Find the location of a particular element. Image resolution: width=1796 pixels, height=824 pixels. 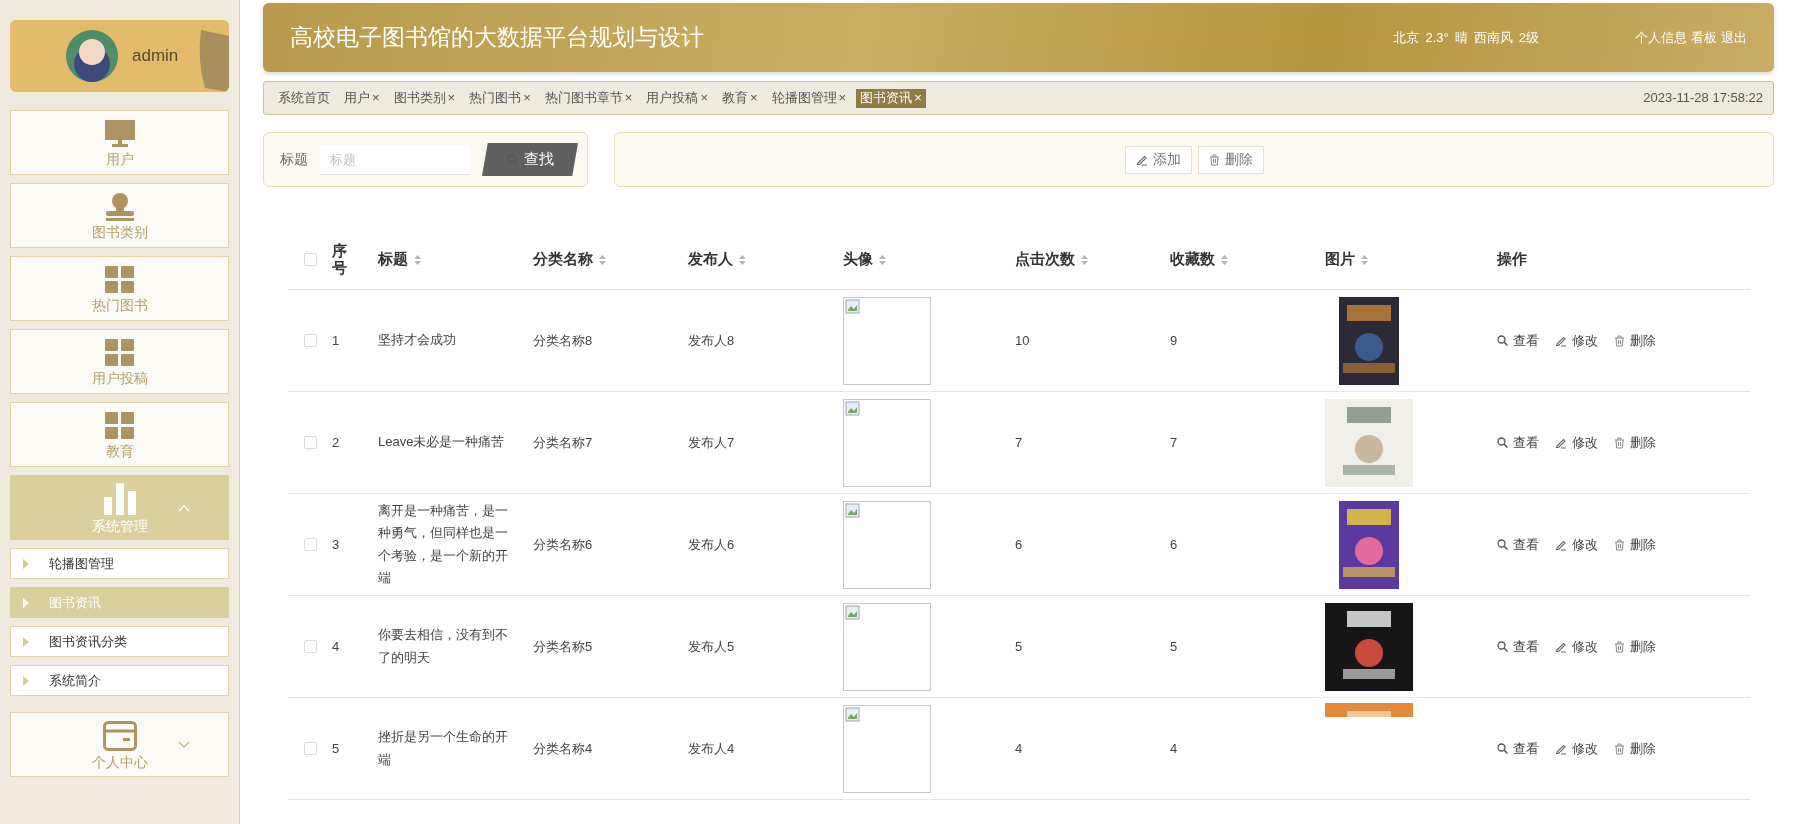

caret-icon is located at coordinates (26, 641).